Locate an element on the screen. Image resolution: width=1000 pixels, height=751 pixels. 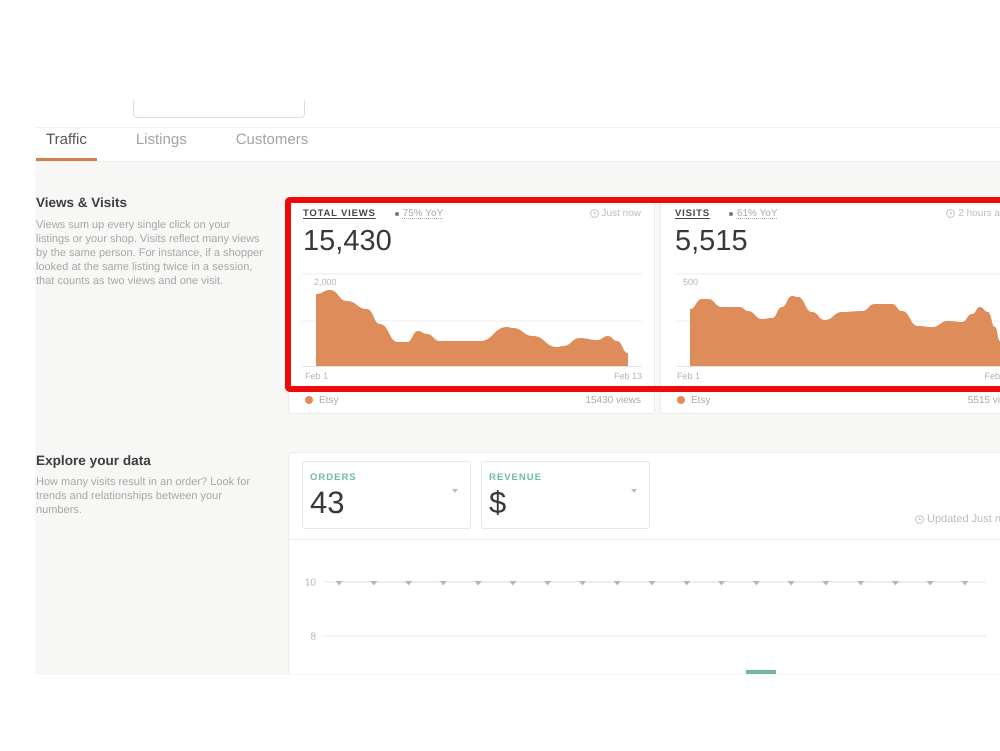
updated-label: Updated Just n is located at coordinates (963, 519).